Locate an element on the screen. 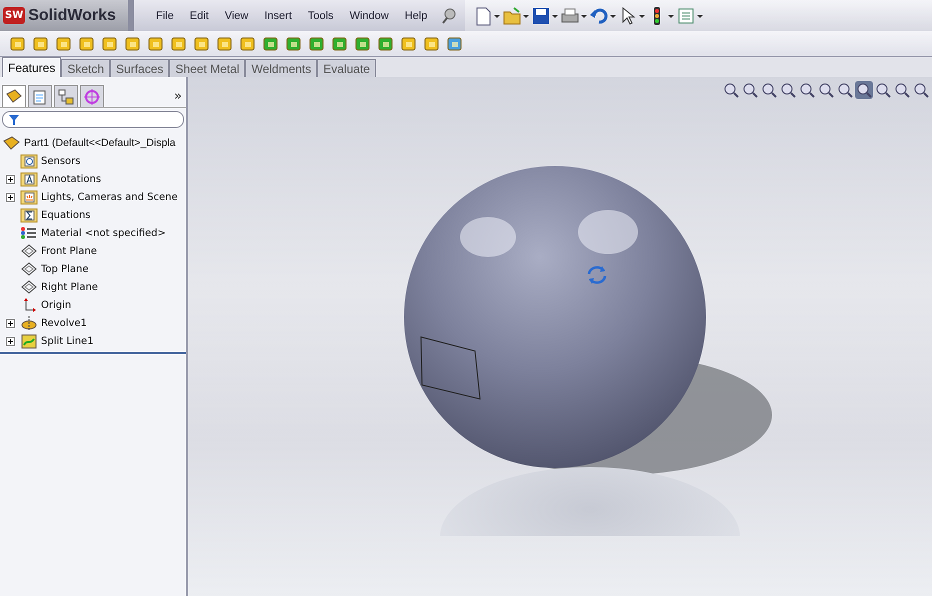 The width and height of the screenshot is (932, 596). menu-item: Tools is located at coordinates (321, 16).